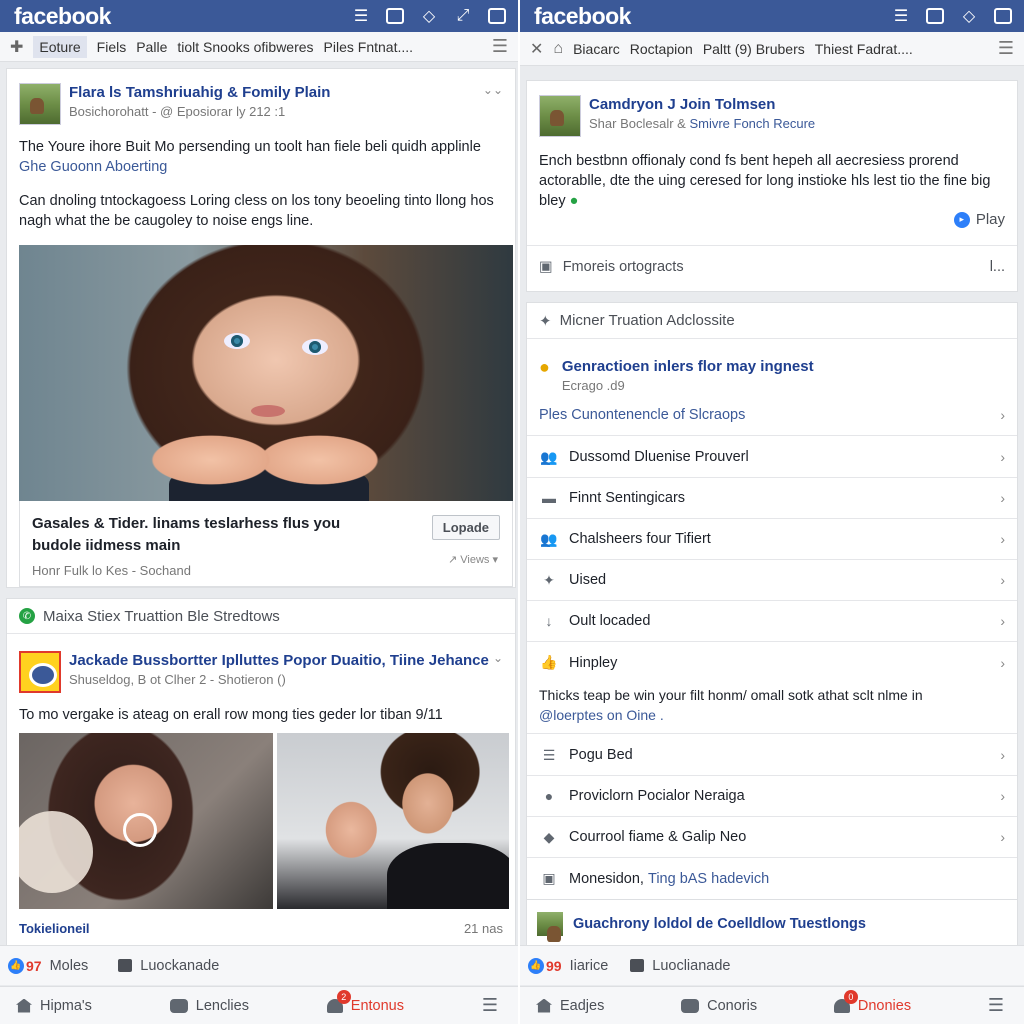 The width and height of the screenshot is (1024, 1024). What do you see at coordinates (772, 662) in the screenshot?
I see `list-item: 👍 Hinpley ›` at bounding box center [772, 662].